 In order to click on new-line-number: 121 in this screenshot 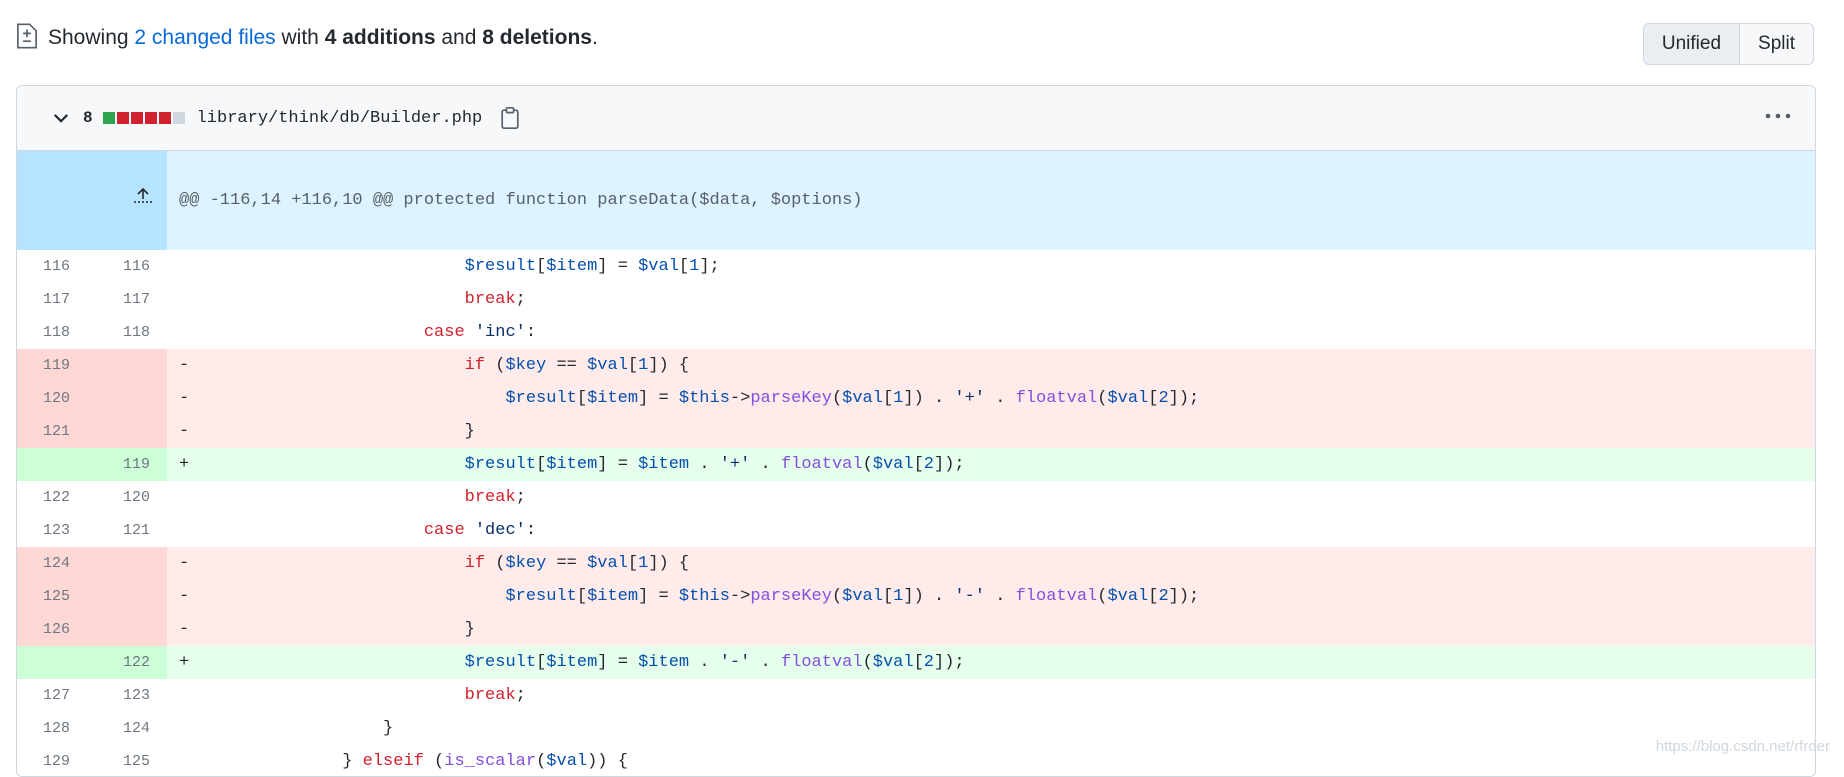, I will do `click(129, 530)`.